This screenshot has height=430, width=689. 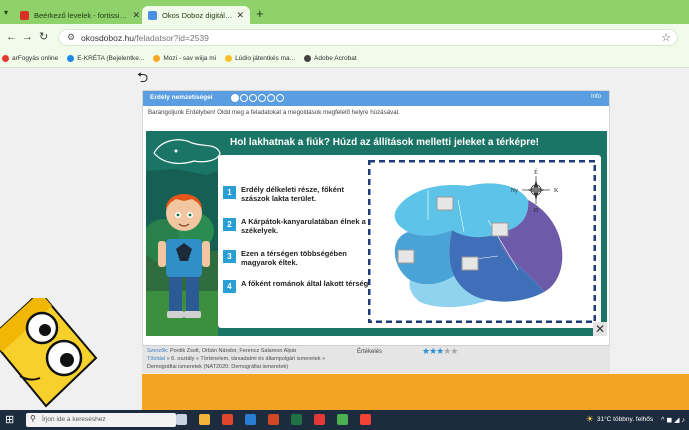 I want to click on map-area: É D Ny K, so click(x=482, y=241).